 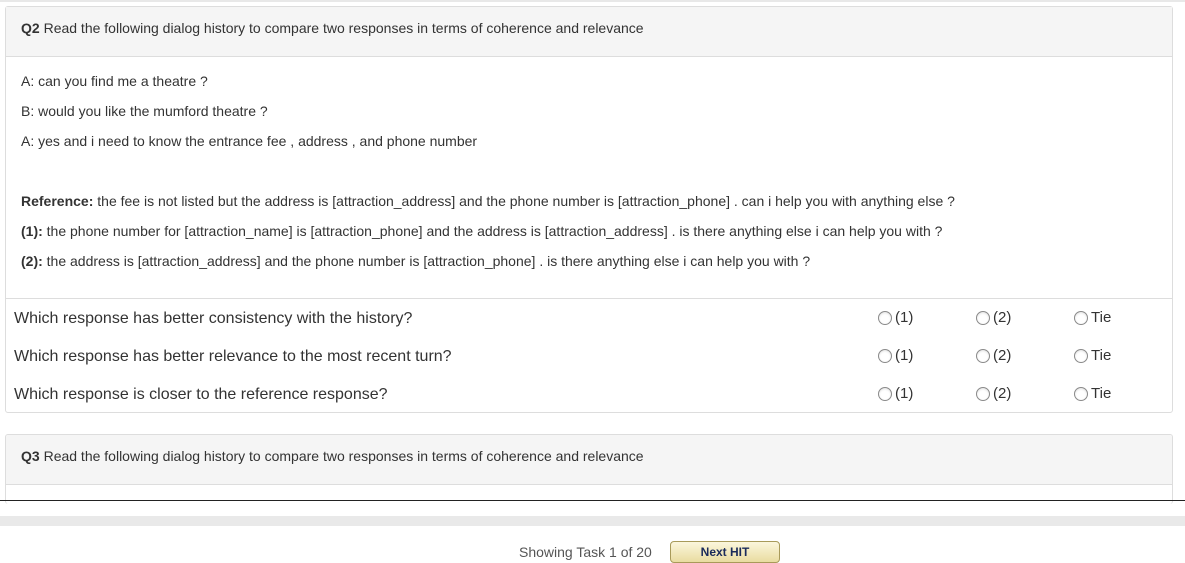 What do you see at coordinates (114, 81) in the screenshot?
I see `history-turn: A: can you find me a theatre ?` at bounding box center [114, 81].